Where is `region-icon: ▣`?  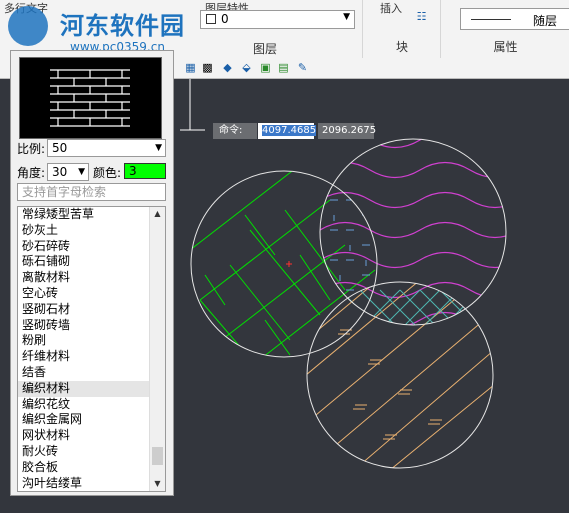 region-icon: ▣ is located at coordinates (265, 67).